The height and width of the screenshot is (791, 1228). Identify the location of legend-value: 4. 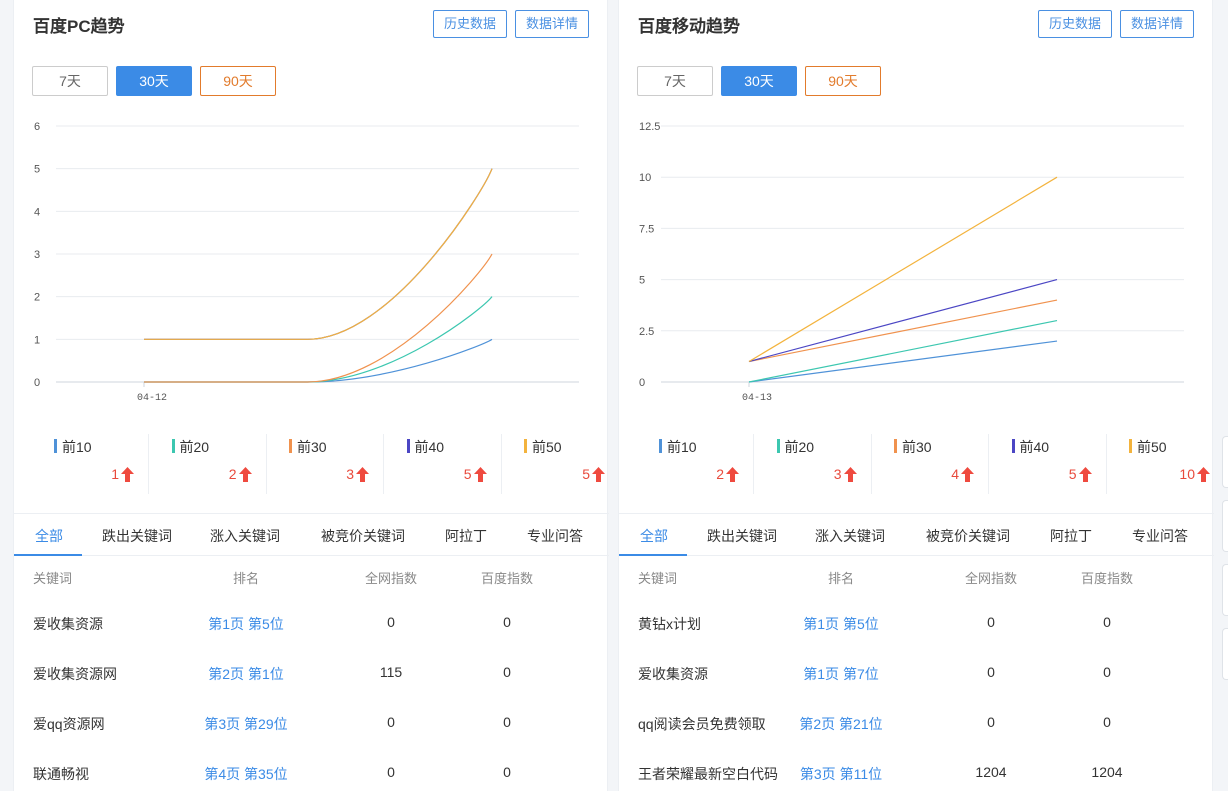
(962, 474).